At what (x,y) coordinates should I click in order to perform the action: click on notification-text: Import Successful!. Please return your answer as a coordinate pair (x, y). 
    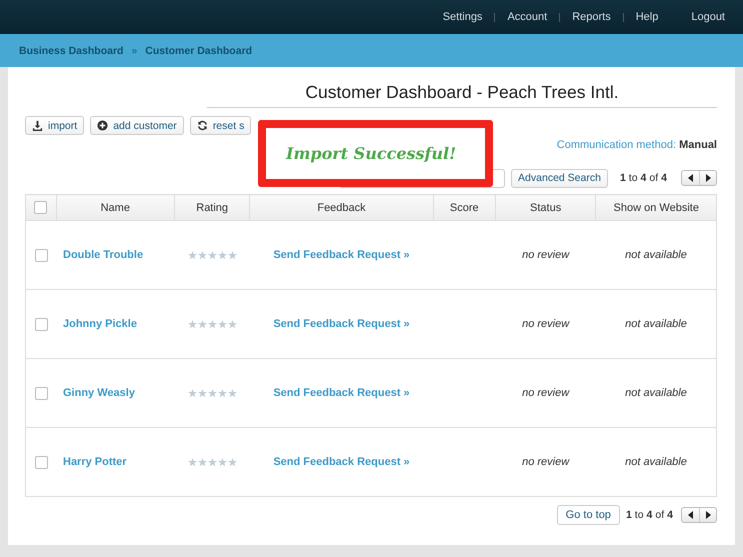
    Looking at the image, I should click on (371, 153).